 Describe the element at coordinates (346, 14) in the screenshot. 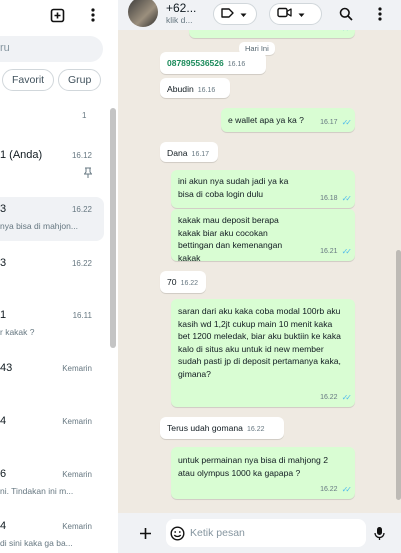

I see `search-icon` at that location.